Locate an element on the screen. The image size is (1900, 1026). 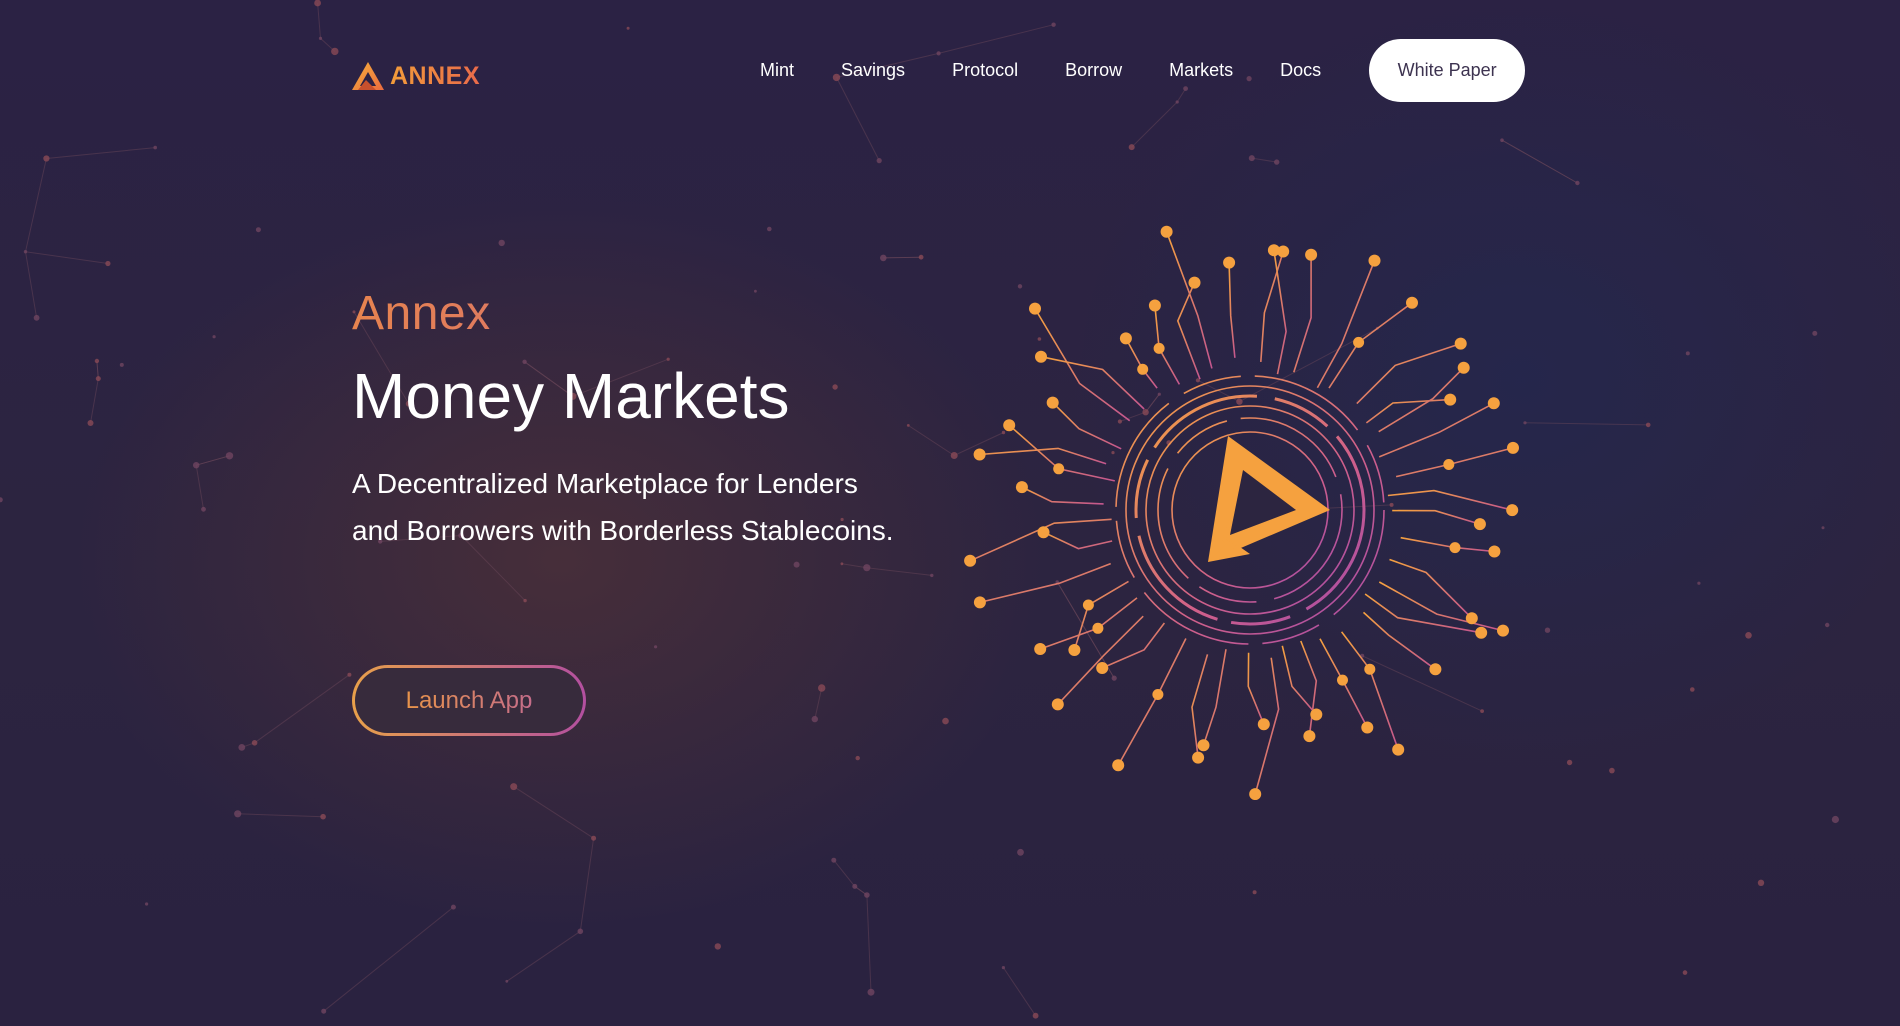
launch-app-button: Launch App is located at coordinates (469, 700).